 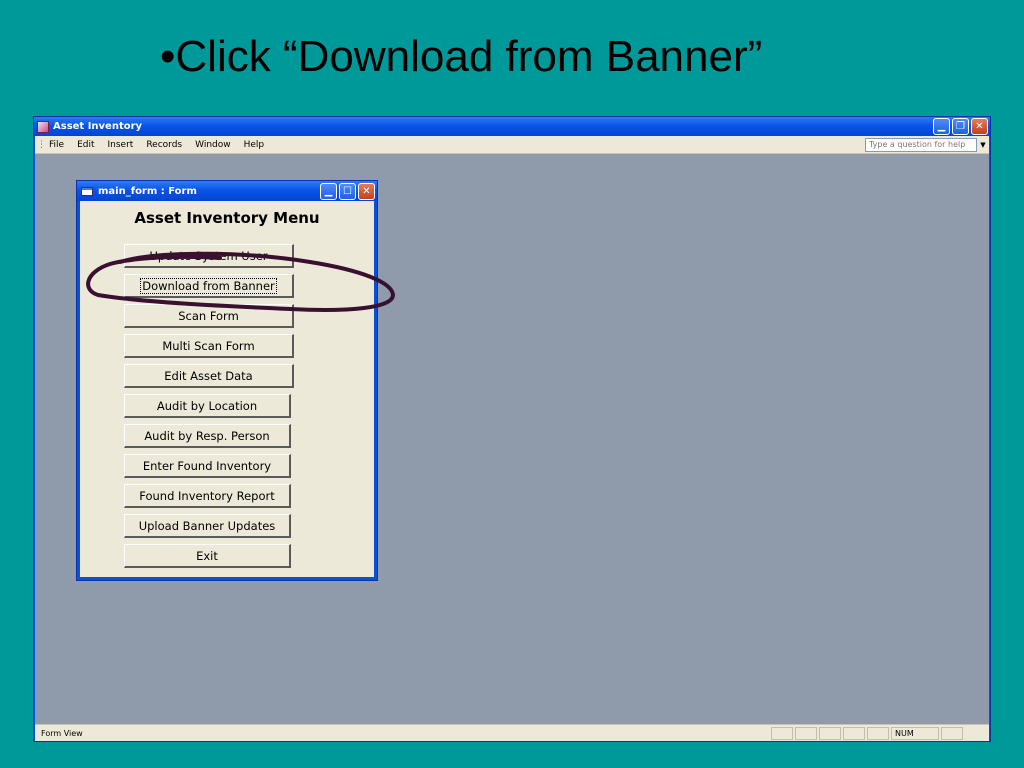 What do you see at coordinates (921, 145) in the screenshot?
I see `ask-question-input: Type a question for help` at bounding box center [921, 145].